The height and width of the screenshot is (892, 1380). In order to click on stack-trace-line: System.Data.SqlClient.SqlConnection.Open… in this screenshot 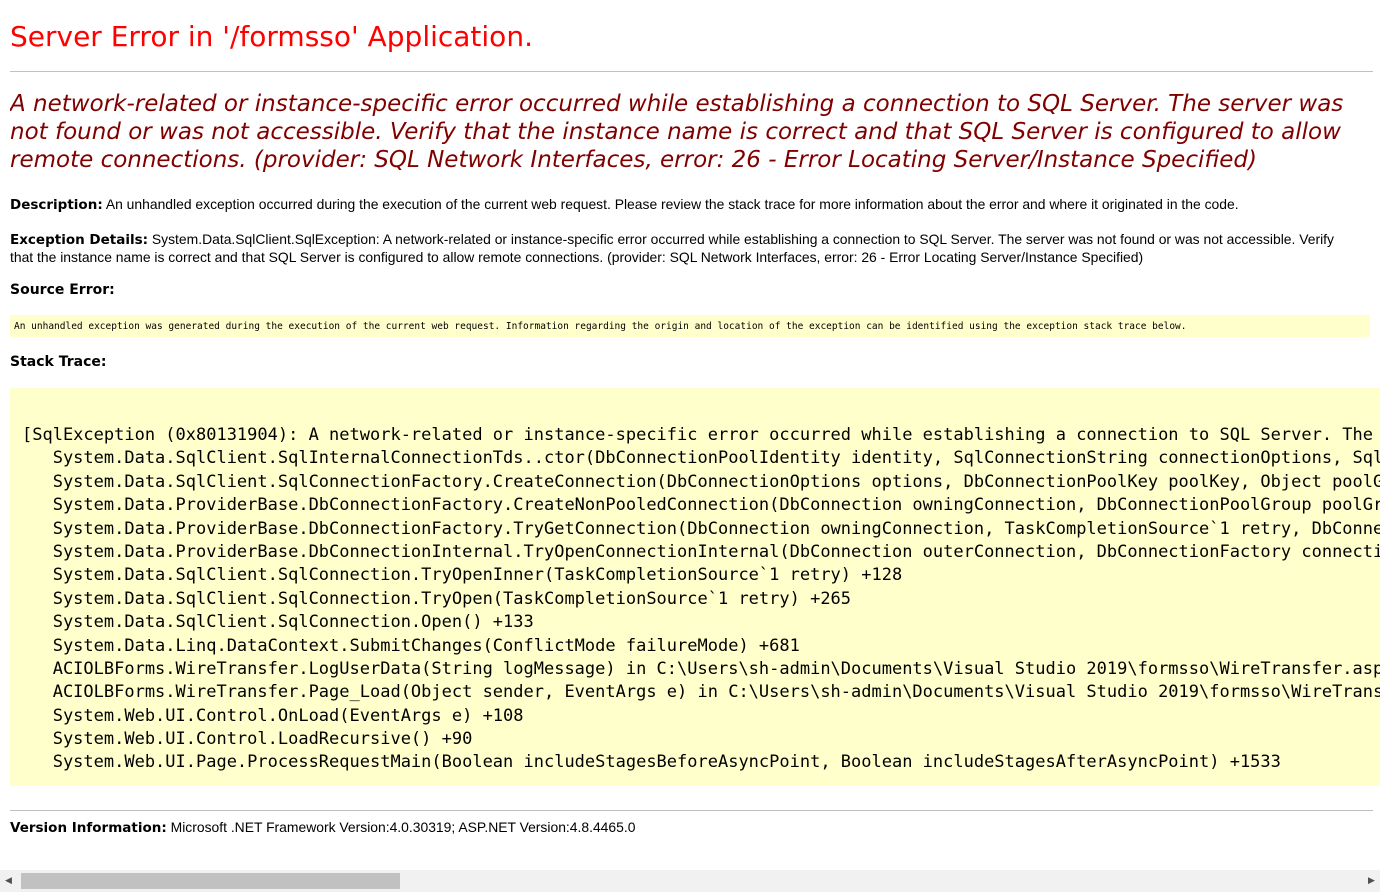, I will do `click(278, 622)`.